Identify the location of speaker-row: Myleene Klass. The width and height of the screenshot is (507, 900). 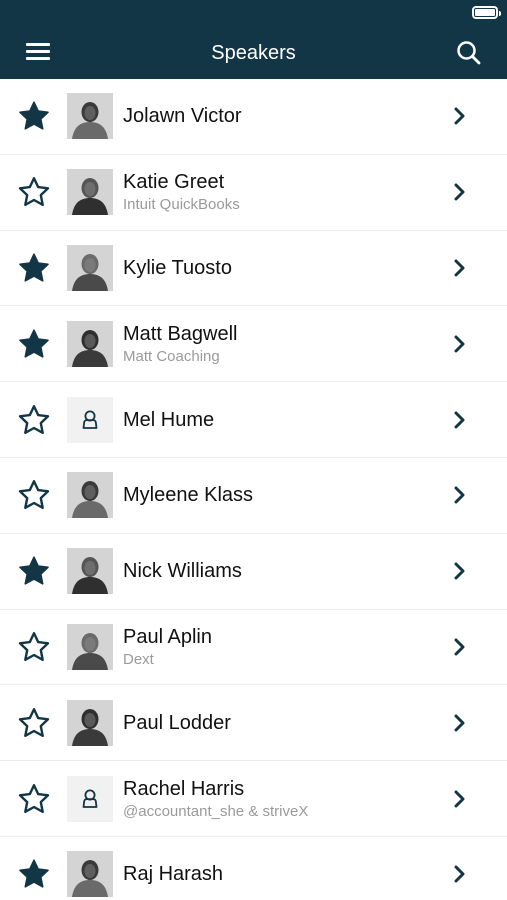
(253, 496).